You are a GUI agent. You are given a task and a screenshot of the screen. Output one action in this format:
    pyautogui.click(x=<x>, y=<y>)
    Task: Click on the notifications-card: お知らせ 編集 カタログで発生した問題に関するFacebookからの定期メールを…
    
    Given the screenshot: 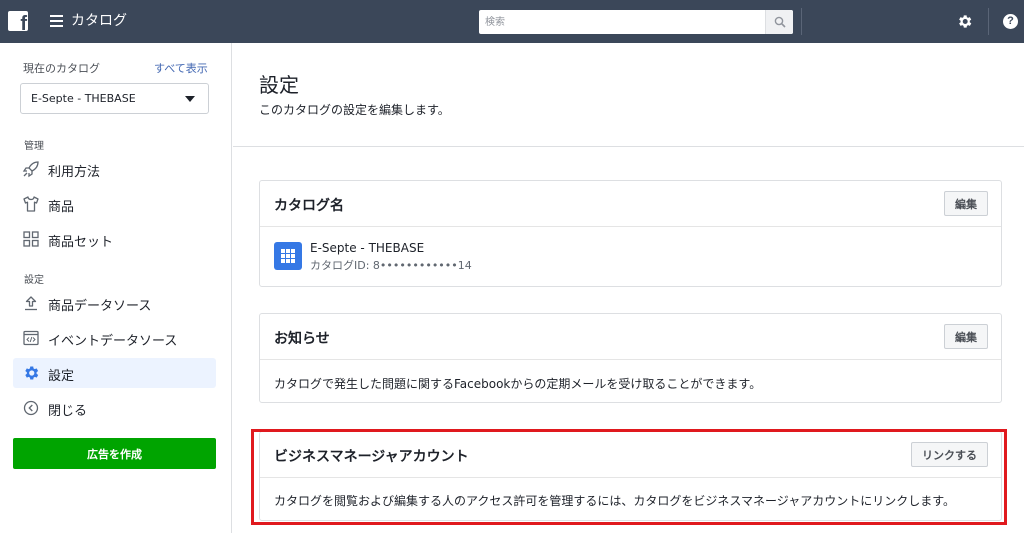 What is the action you would take?
    pyautogui.click(x=630, y=358)
    